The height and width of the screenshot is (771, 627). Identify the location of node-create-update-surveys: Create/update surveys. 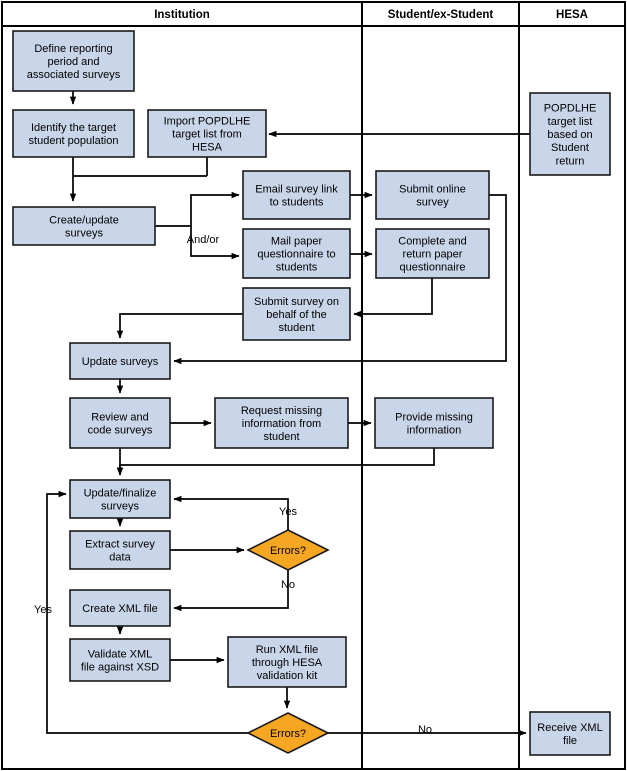
(84, 226).